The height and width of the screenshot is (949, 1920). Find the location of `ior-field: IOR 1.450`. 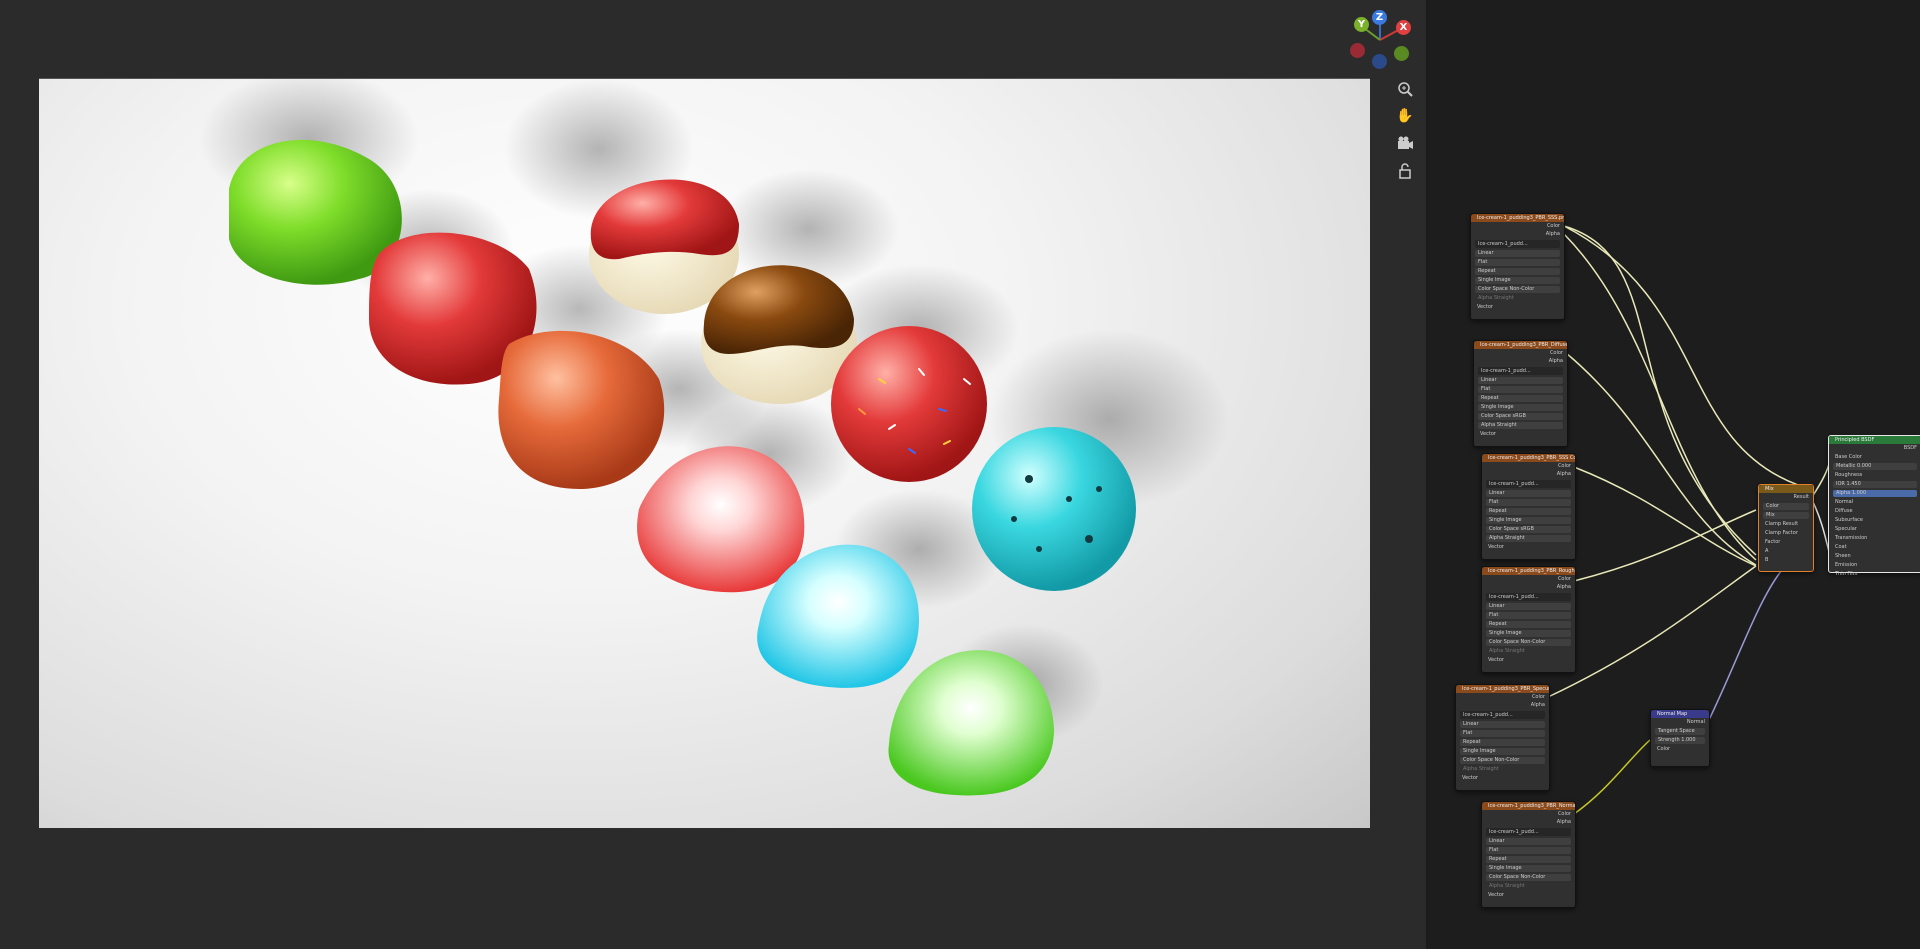

ior-field: IOR 1.450 is located at coordinates (1875, 484).